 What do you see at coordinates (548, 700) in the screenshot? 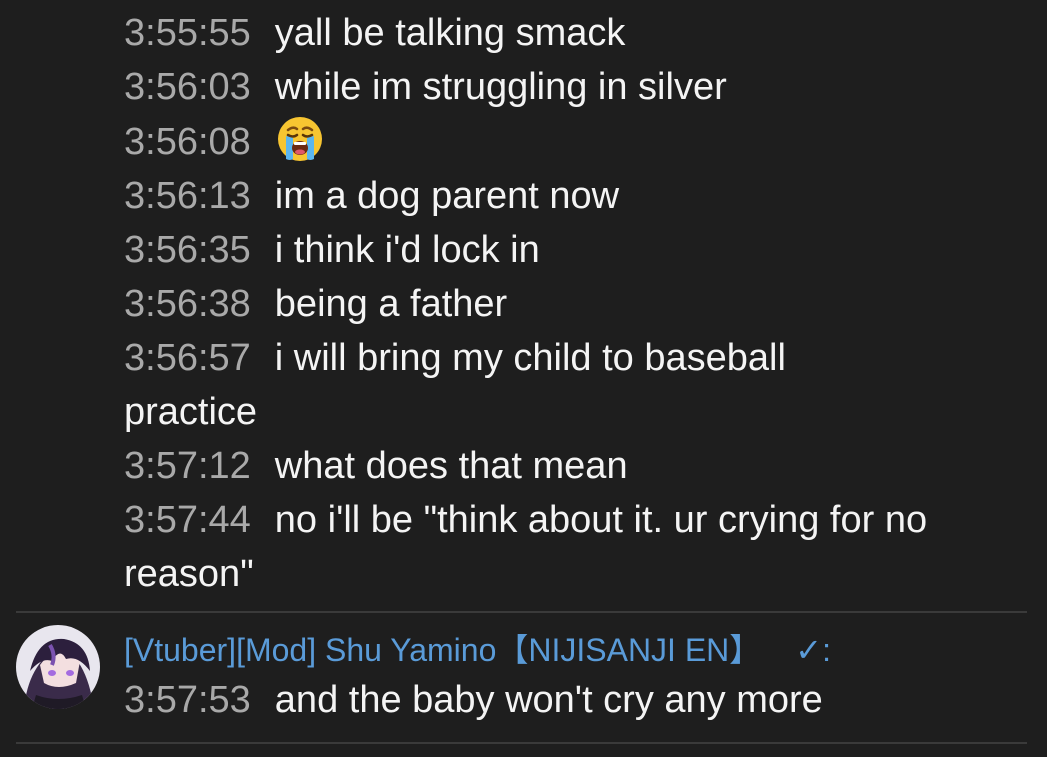
I see `message-text: and the baby won't cry any more` at bounding box center [548, 700].